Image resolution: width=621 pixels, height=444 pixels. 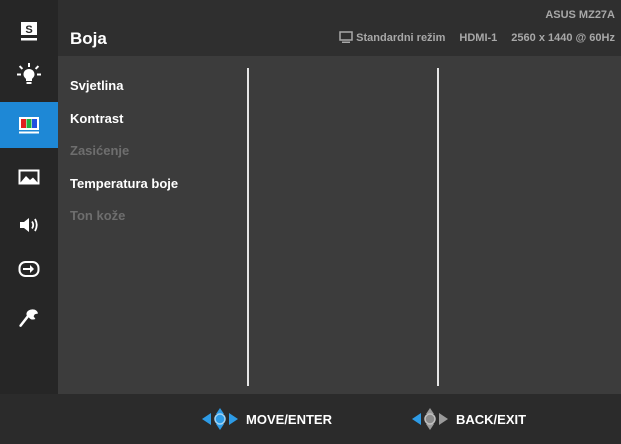 I want to click on page-title: Boja, so click(x=88, y=38).